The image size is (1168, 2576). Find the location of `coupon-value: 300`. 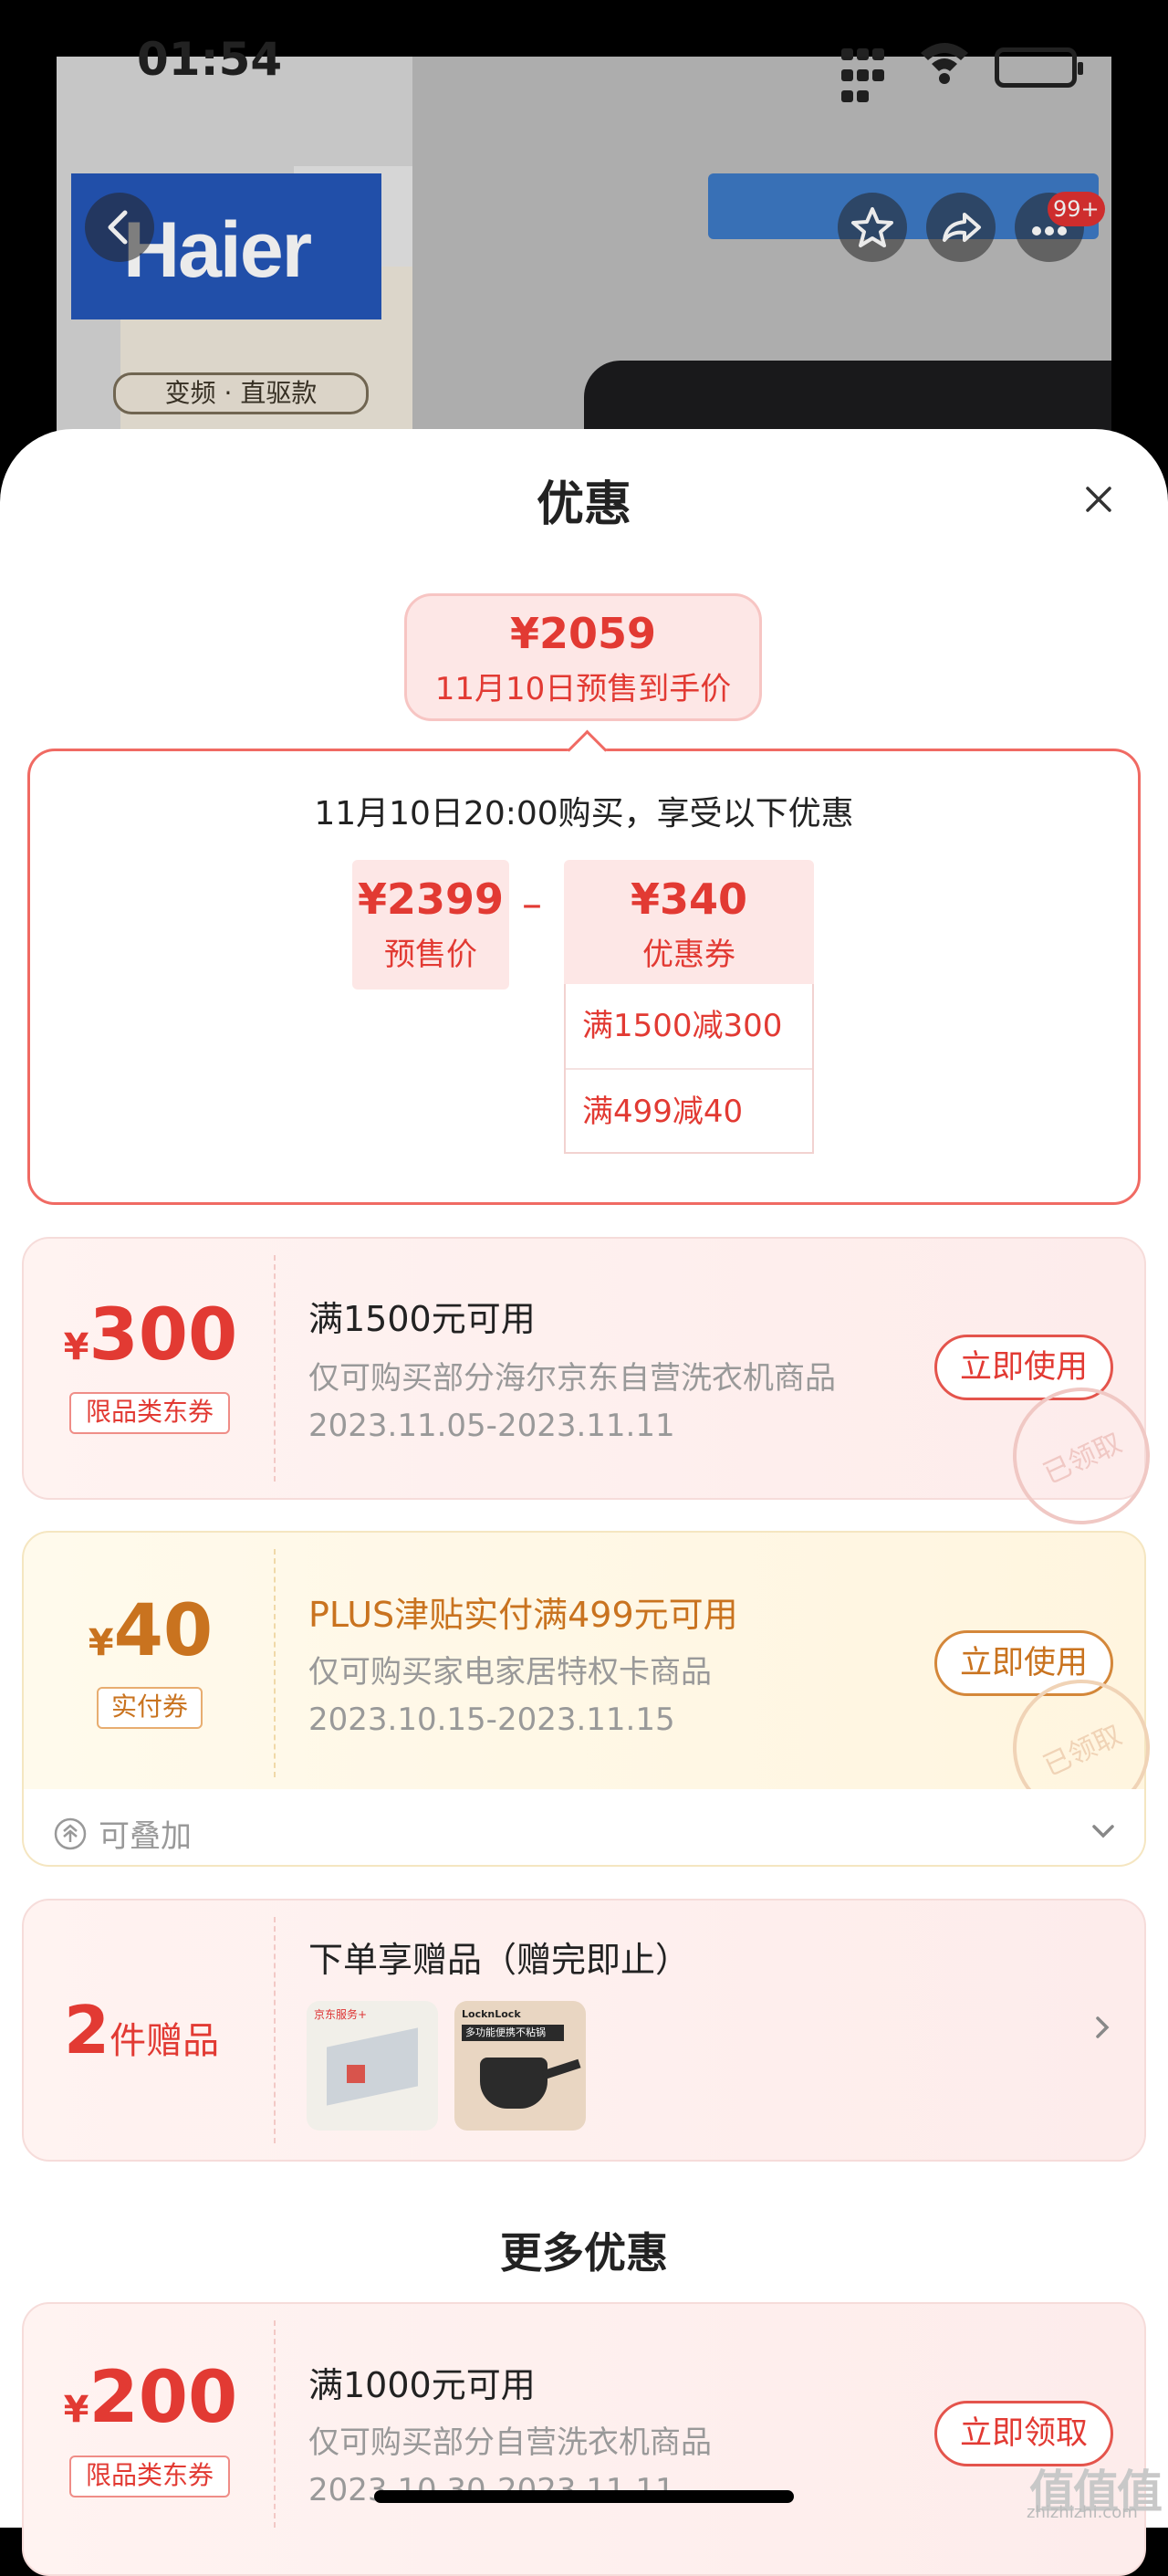

coupon-value: 300 is located at coordinates (163, 1336).